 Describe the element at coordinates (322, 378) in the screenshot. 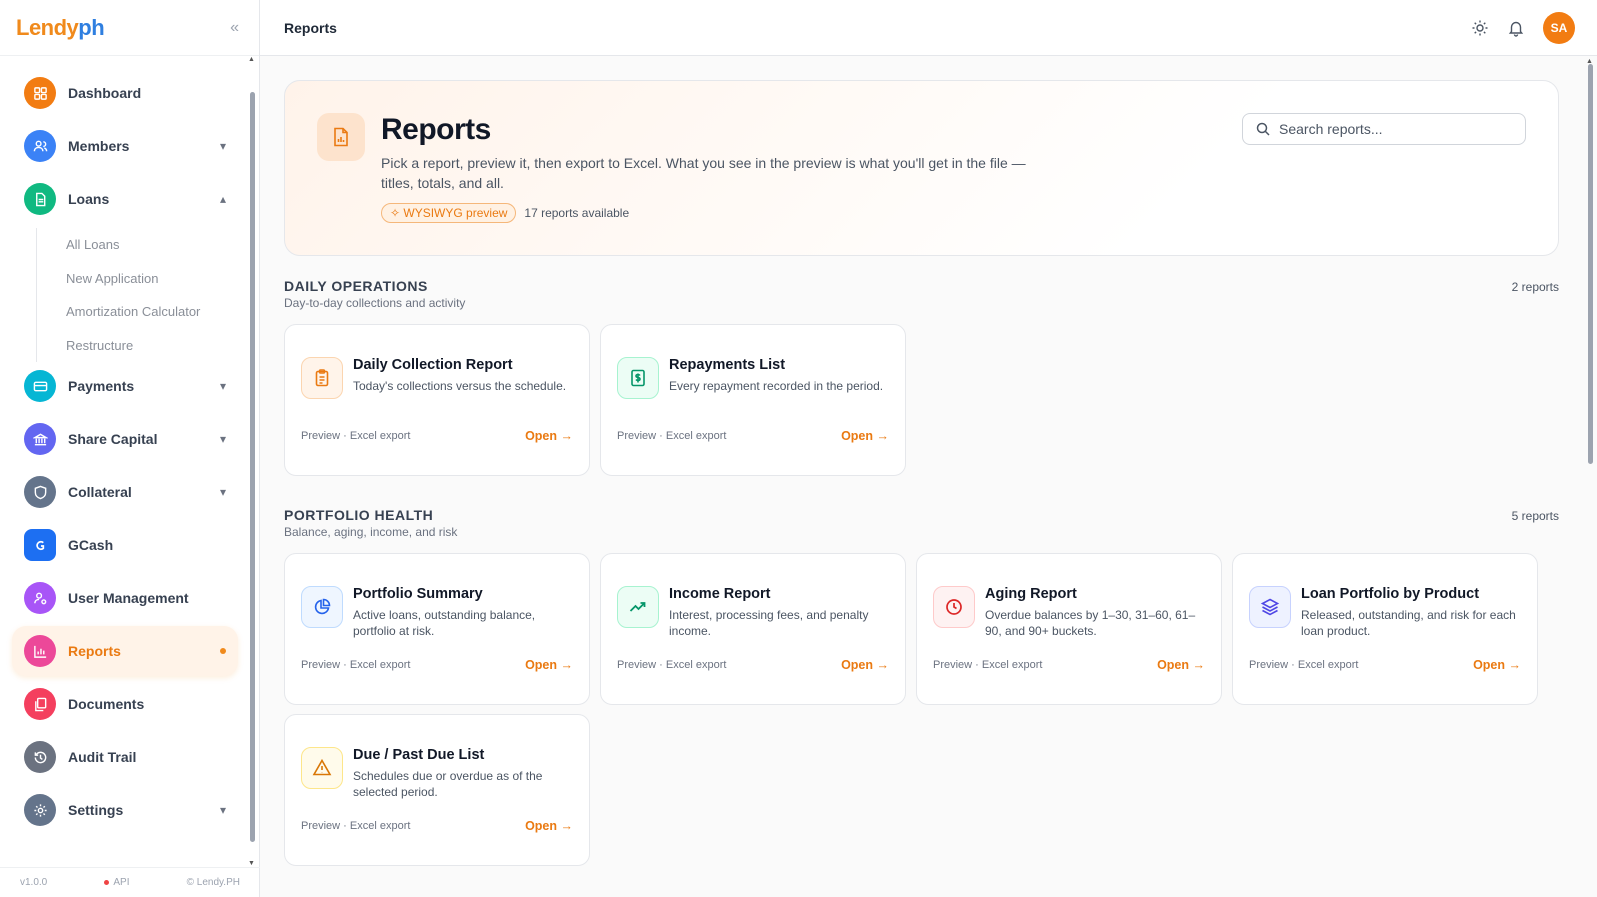

I see `clipboard-icon` at that location.